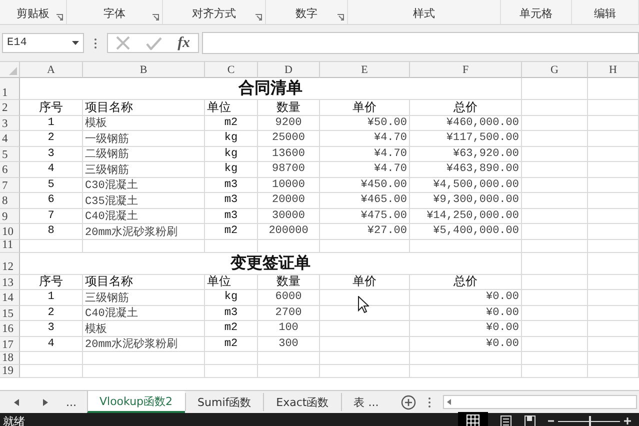  What do you see at coordinates (288, 70) in the screenshot?
I see `column-header: D` at bounding box center [288, 70].